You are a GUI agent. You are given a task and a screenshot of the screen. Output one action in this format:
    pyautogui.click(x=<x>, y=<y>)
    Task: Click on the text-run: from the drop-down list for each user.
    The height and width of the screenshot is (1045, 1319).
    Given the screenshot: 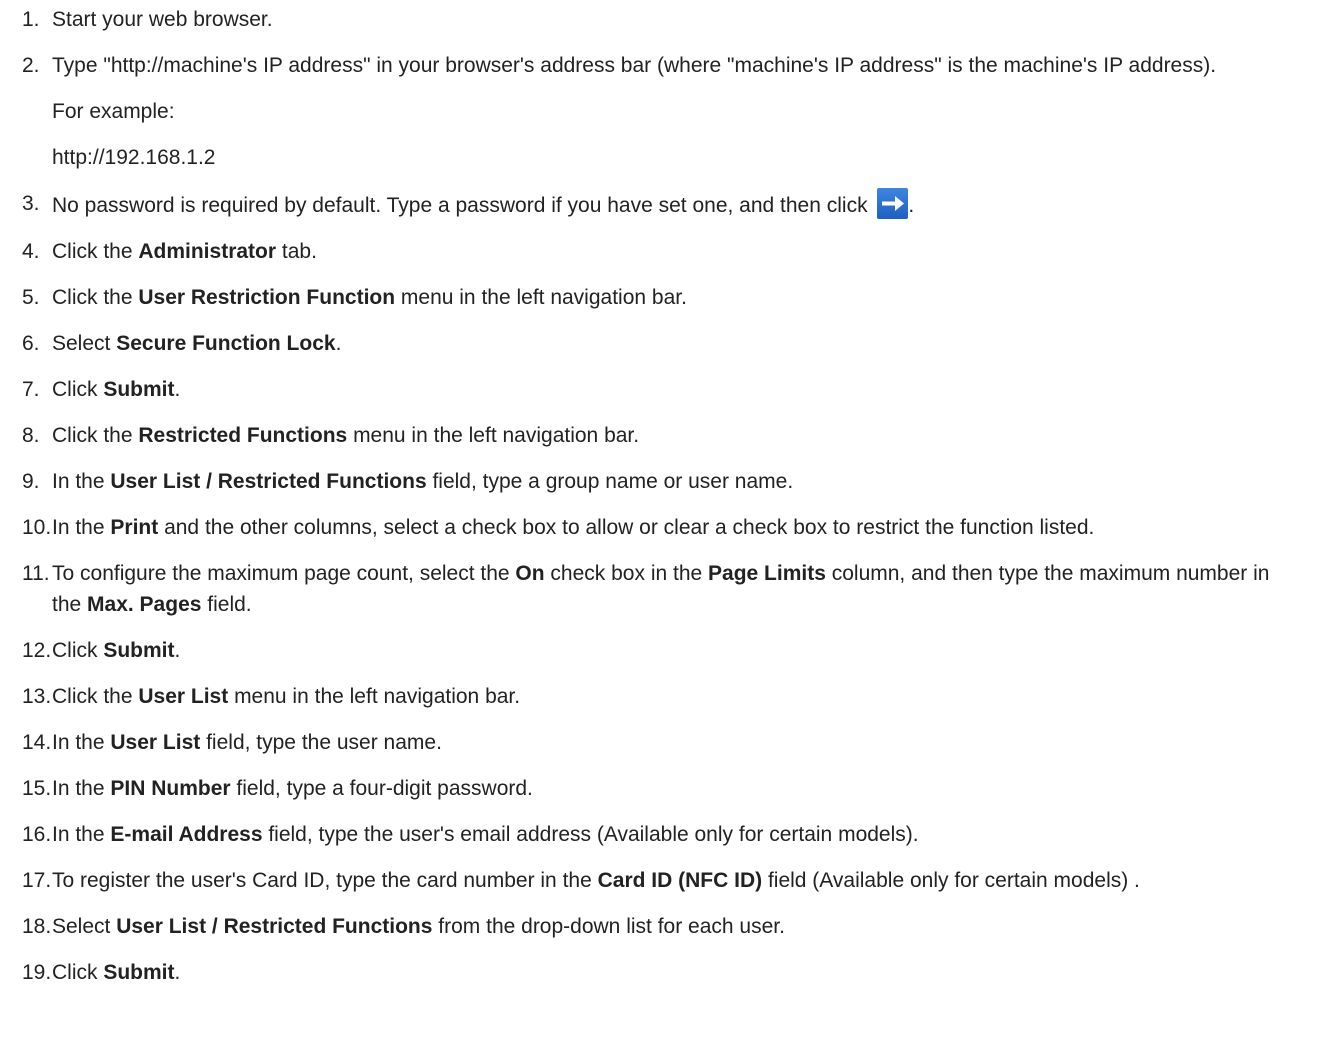 What is the action you would take?
    pyautogui.click(x=608, y=926)
    